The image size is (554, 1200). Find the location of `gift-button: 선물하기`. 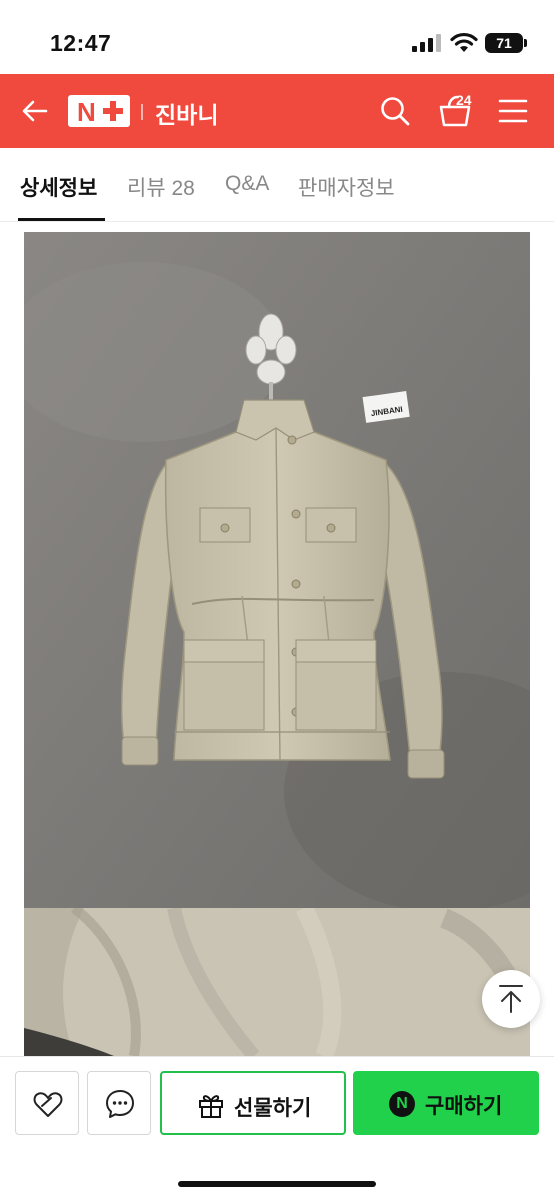

gift-button: 선물하기 is located at coordinates (253, 1103).